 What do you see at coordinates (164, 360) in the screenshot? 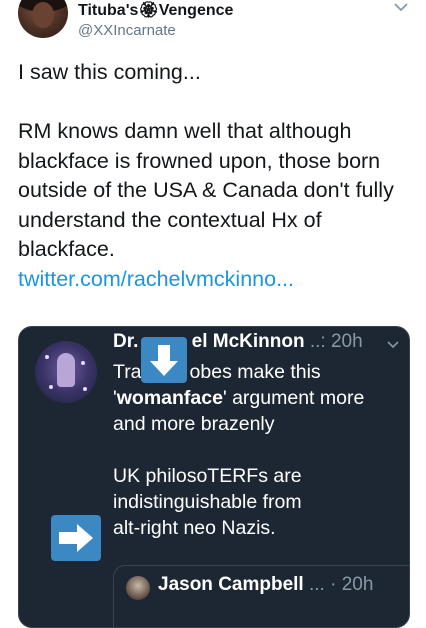
I see `down-arrow-emoji` at bounding box center [164, 360].